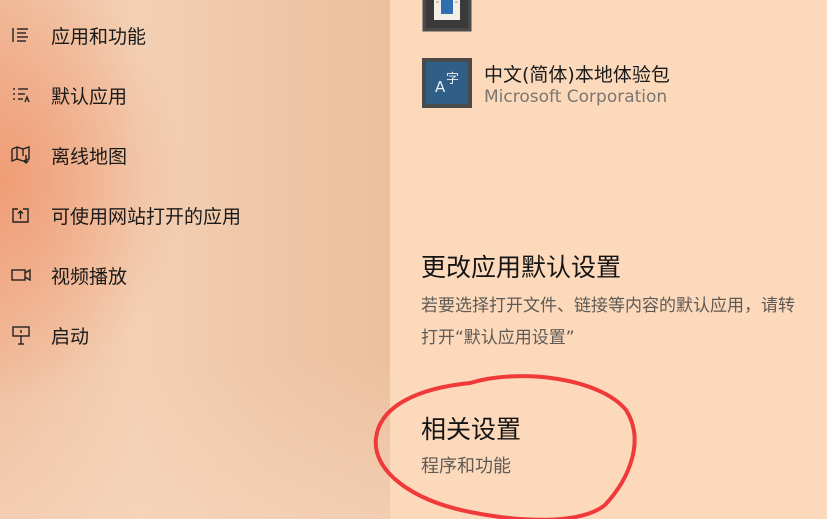  I want to click on app-list-item-partial, so click(447, 16).